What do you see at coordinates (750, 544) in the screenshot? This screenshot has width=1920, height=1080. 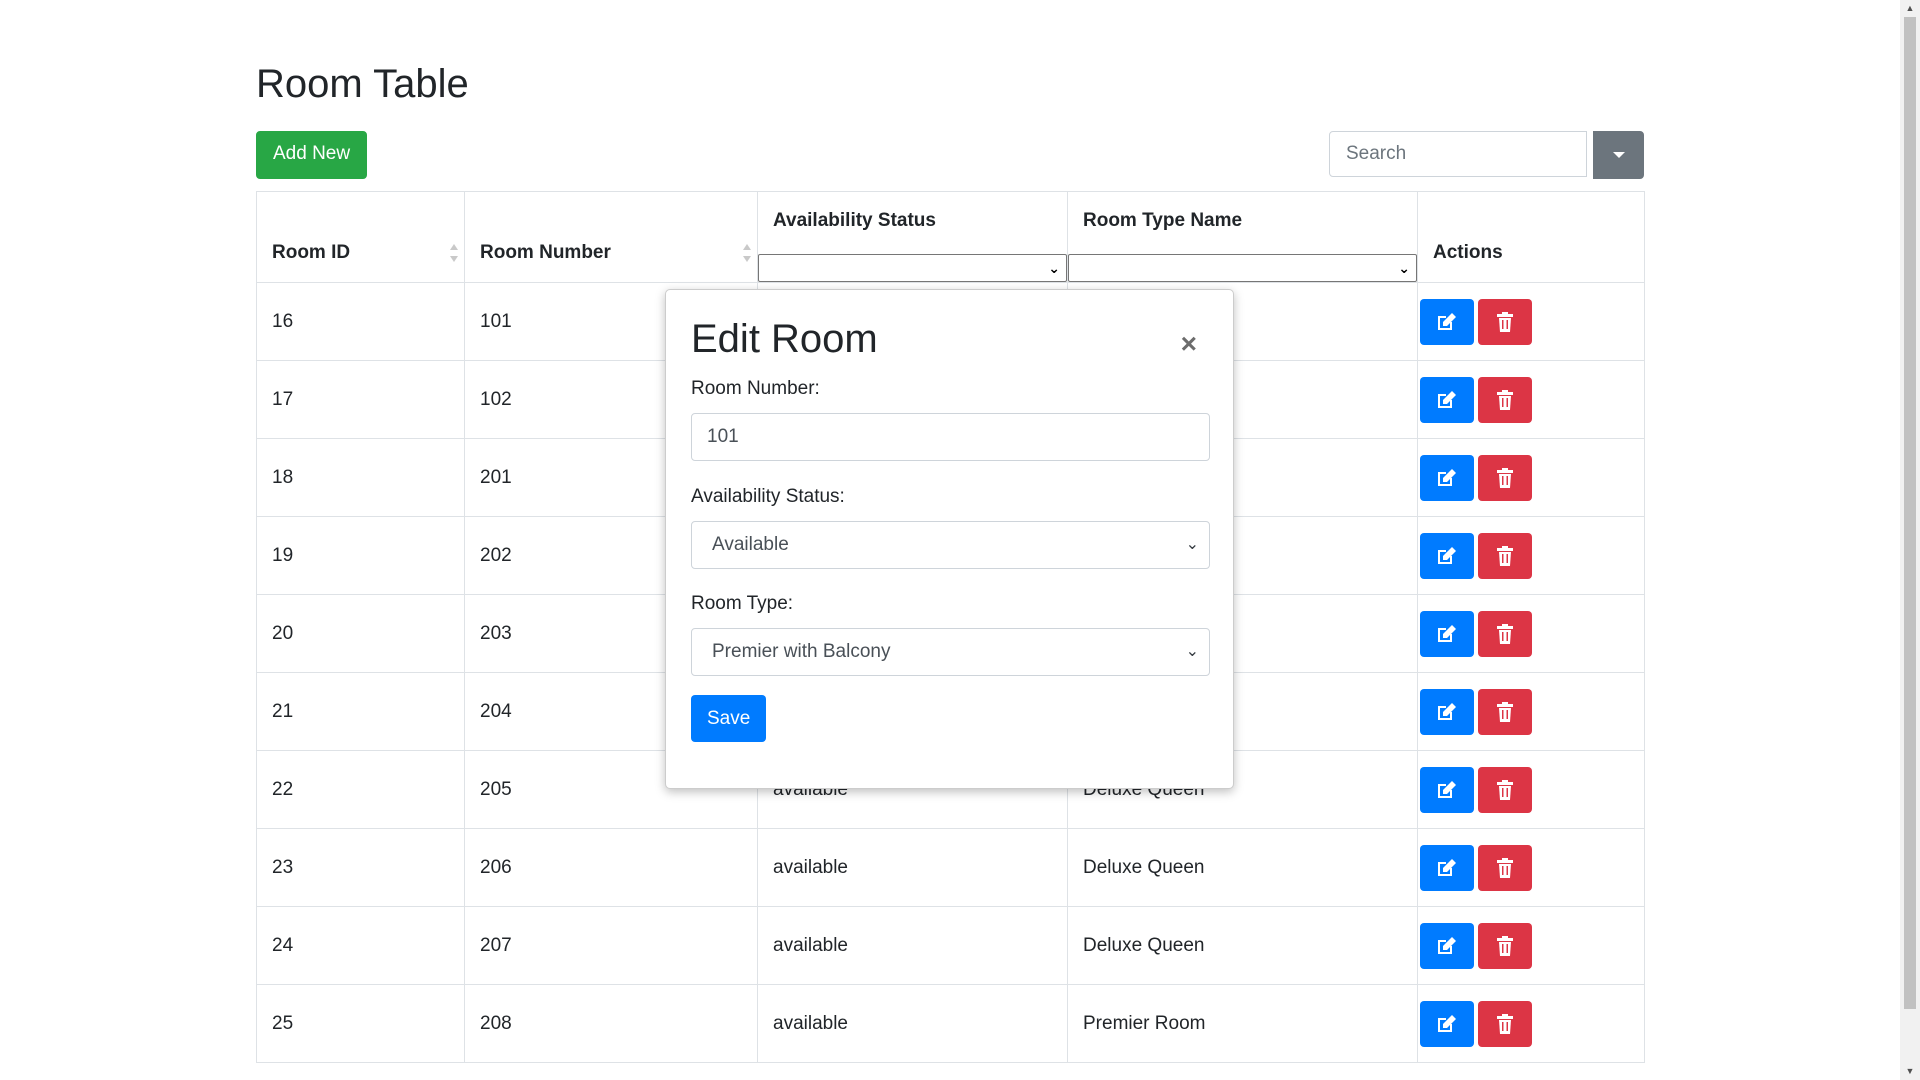 I see `availability-status-value: Available` at bounding box center [750, 544].